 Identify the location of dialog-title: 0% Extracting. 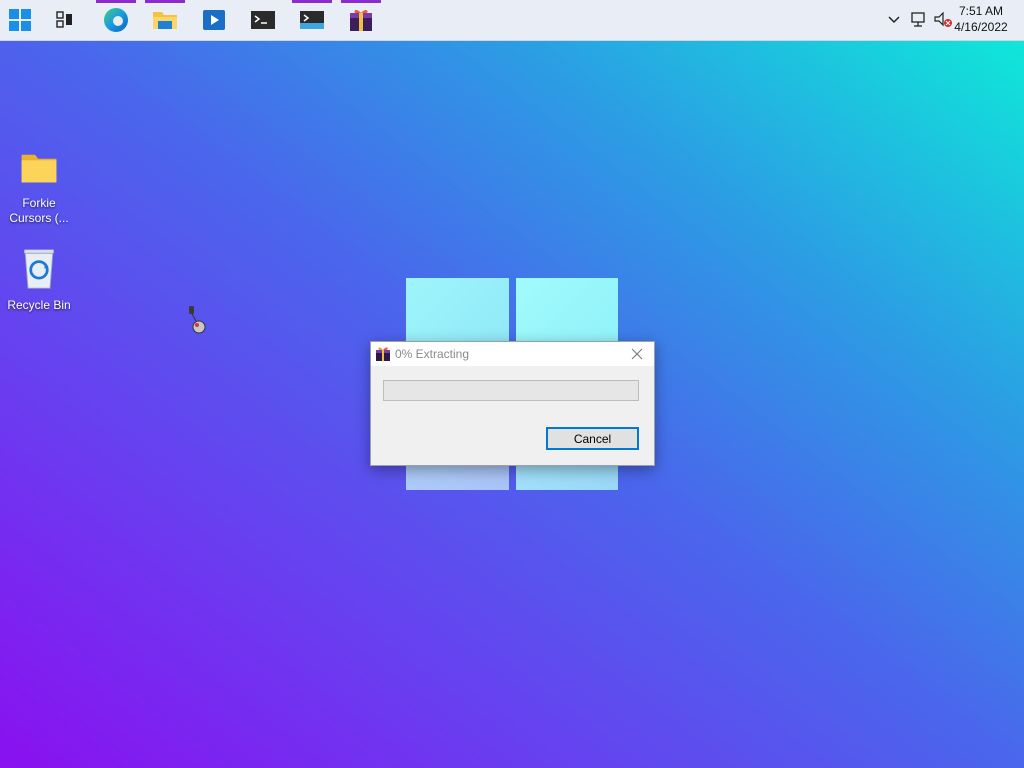
(432, 354).